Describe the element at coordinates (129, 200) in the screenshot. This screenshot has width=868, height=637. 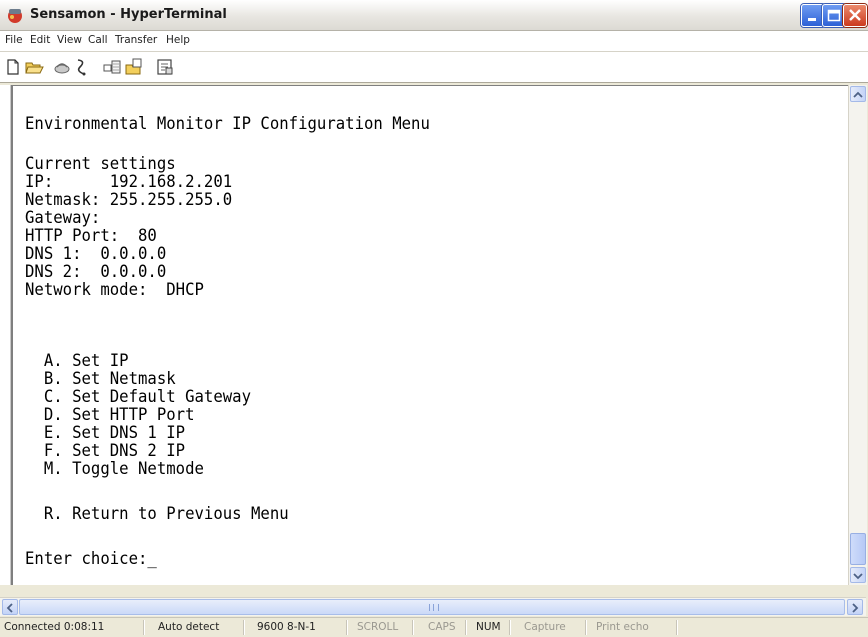
I see `terminal-line-netmask: Netmask: 255.255.255.0` at that location.